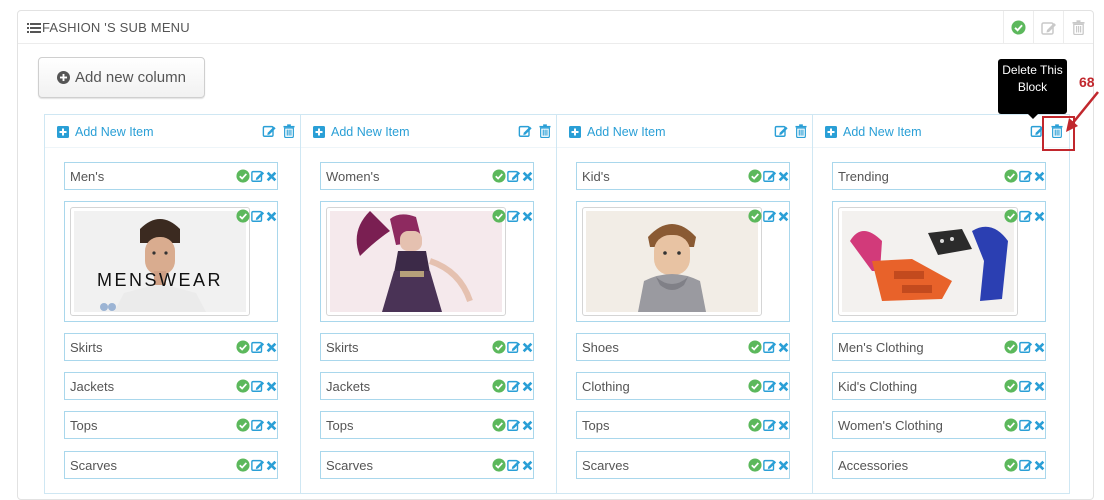  What do you see at coordinates (171, 176) in the screenshot?
I see `menu-item: Men's` at bounding box center [171, 176].